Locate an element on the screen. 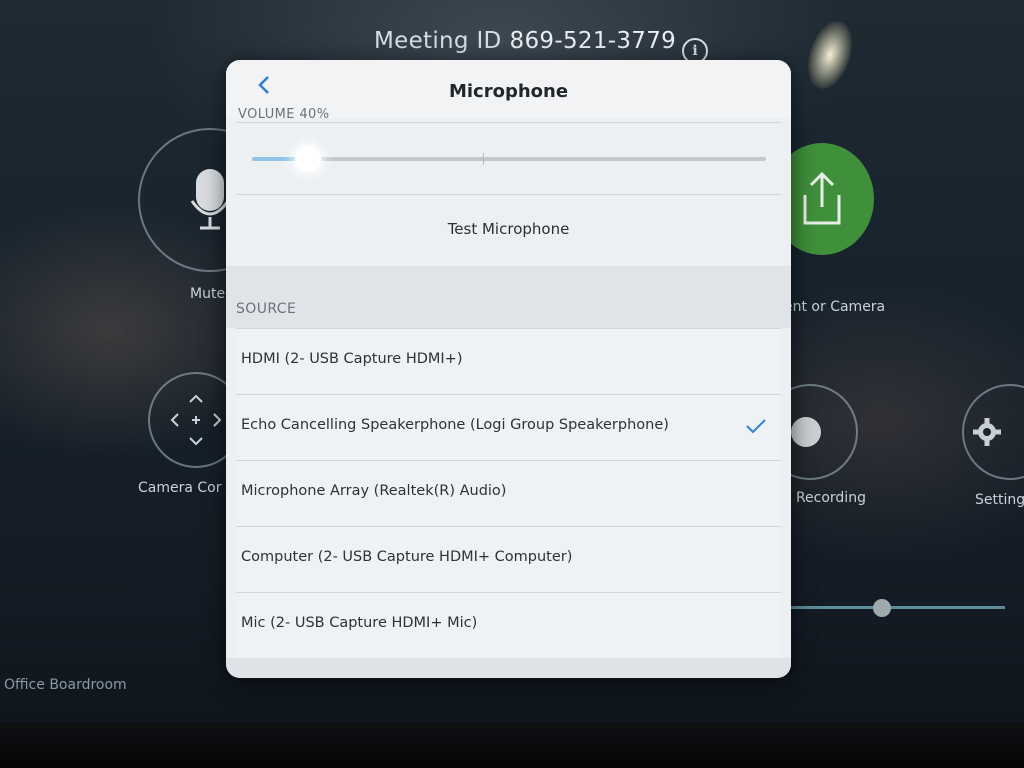  microphone-icon is located at coordinates (210, 199).